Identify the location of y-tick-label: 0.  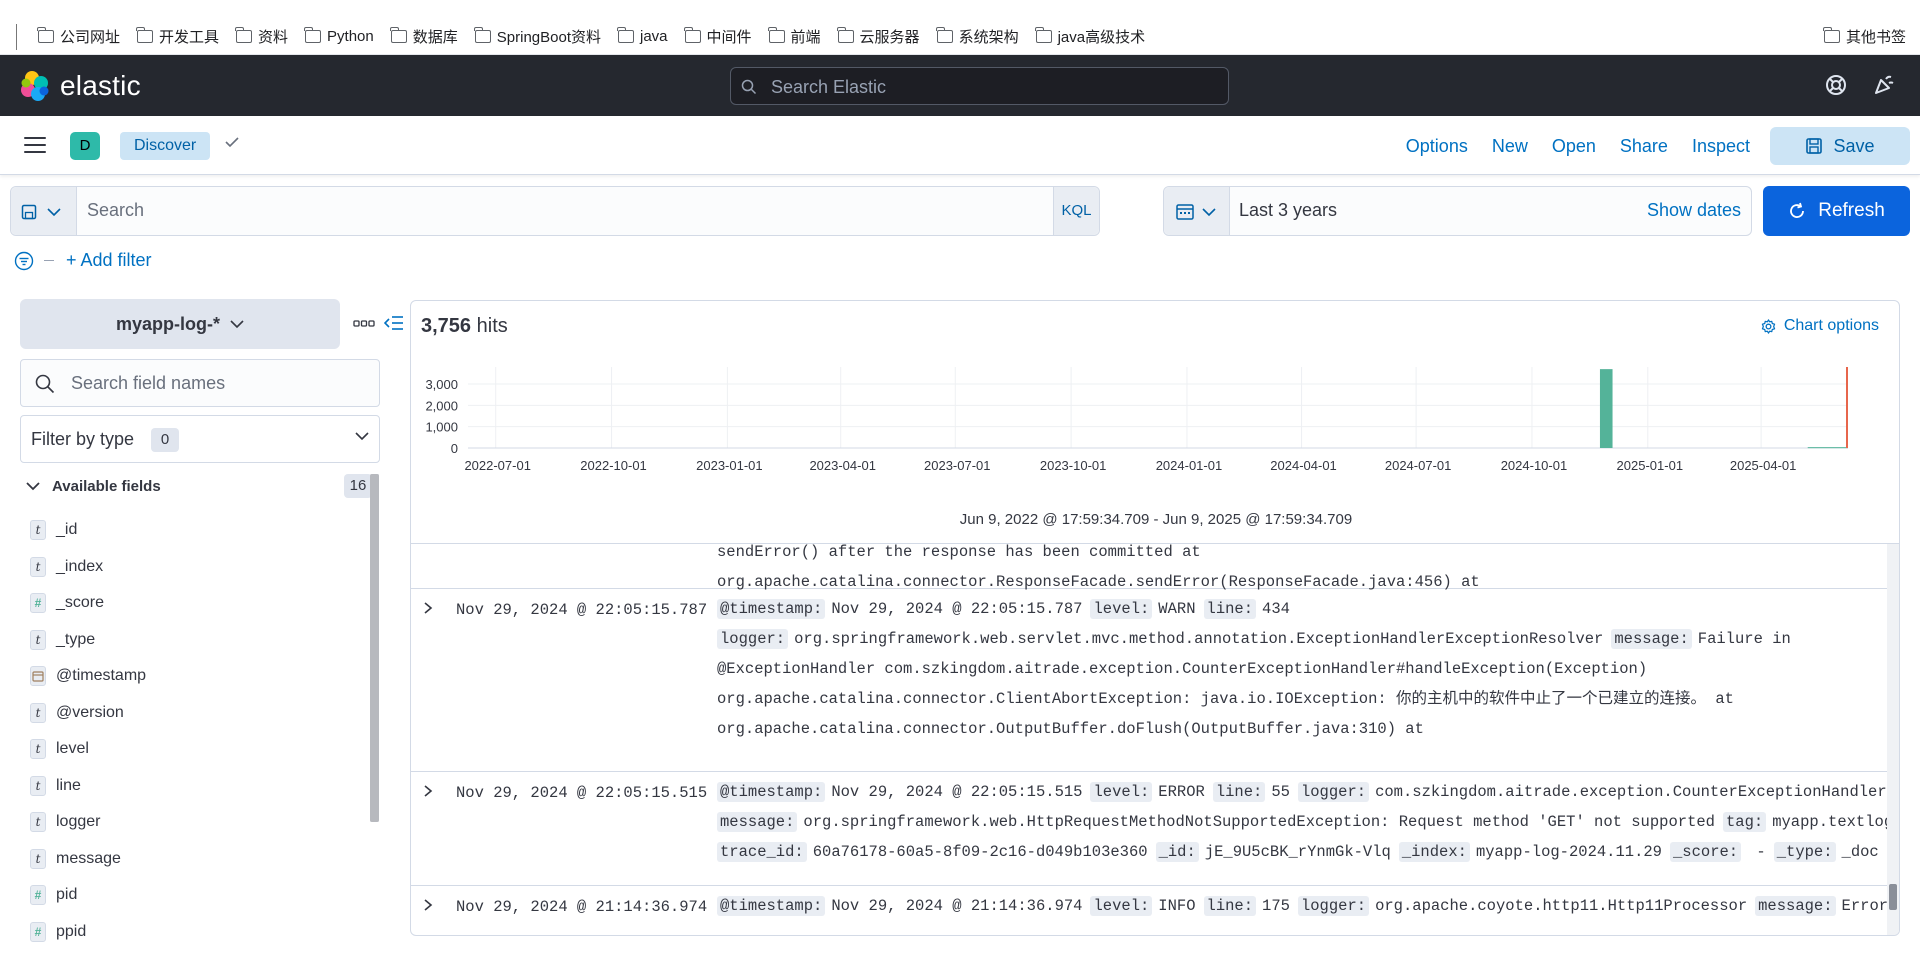
(454, 448).